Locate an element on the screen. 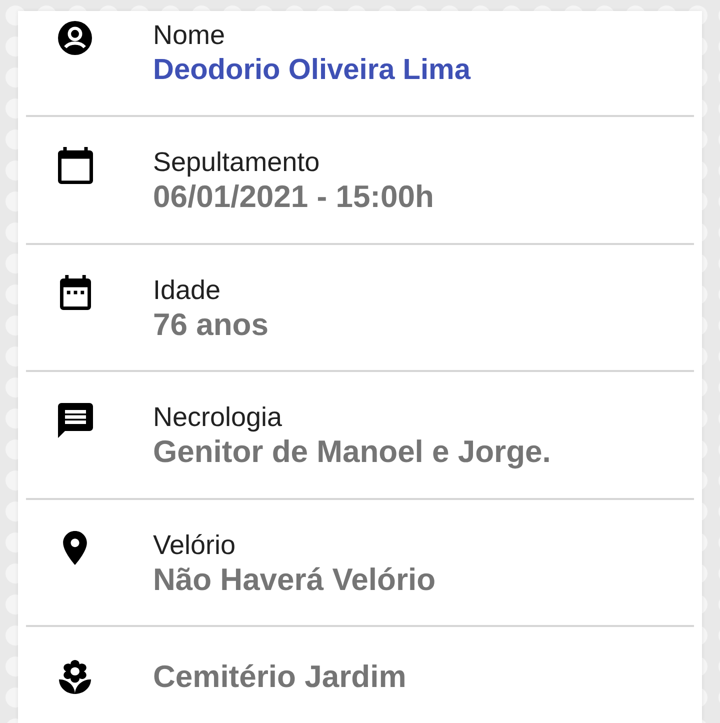  field-value: Cemitério Jardim is located at coordinates (279, 677).